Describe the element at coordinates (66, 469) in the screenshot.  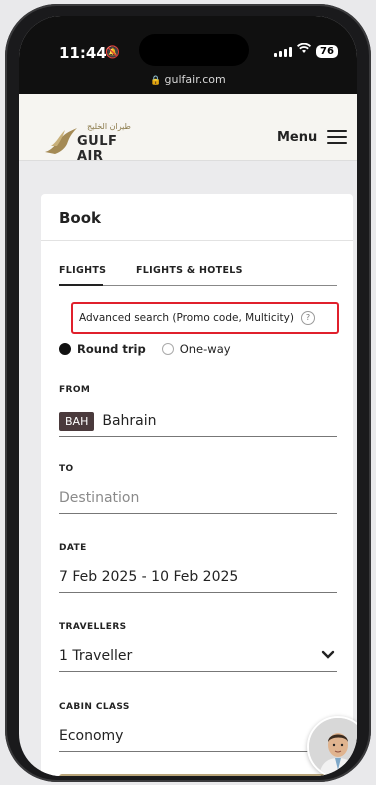
I see `to-label: TO` at that location.